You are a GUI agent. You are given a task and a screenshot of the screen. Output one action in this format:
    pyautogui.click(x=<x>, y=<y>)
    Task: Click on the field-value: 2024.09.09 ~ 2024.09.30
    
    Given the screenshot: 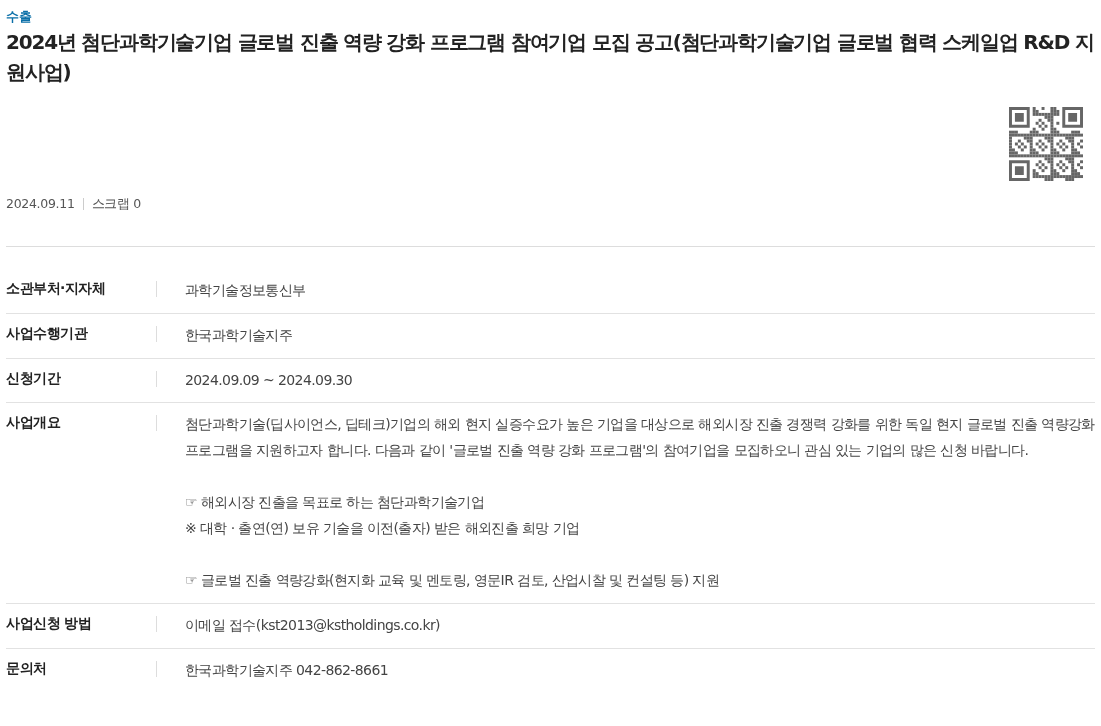 What is the action you would take?
    pyautogui.click(x=269, y=380)
    